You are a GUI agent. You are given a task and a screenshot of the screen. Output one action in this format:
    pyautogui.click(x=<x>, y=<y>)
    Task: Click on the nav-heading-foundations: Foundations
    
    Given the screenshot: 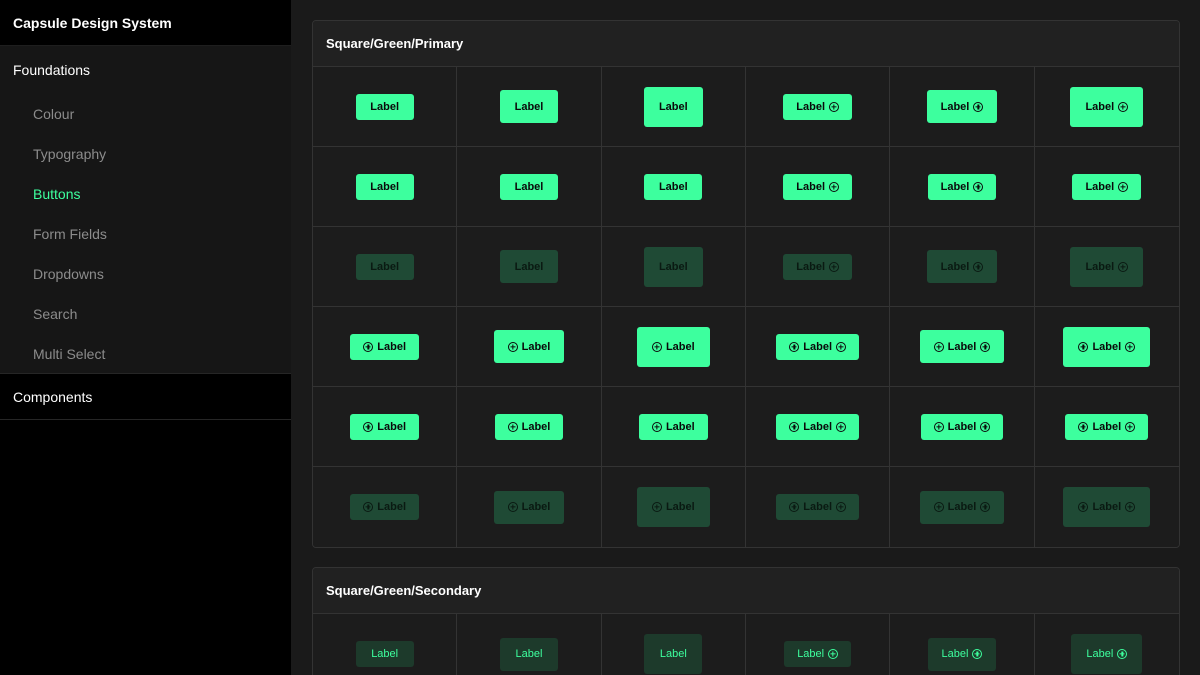 What is the action you would take?
    pyautogui.click(x=145, y=70)
    